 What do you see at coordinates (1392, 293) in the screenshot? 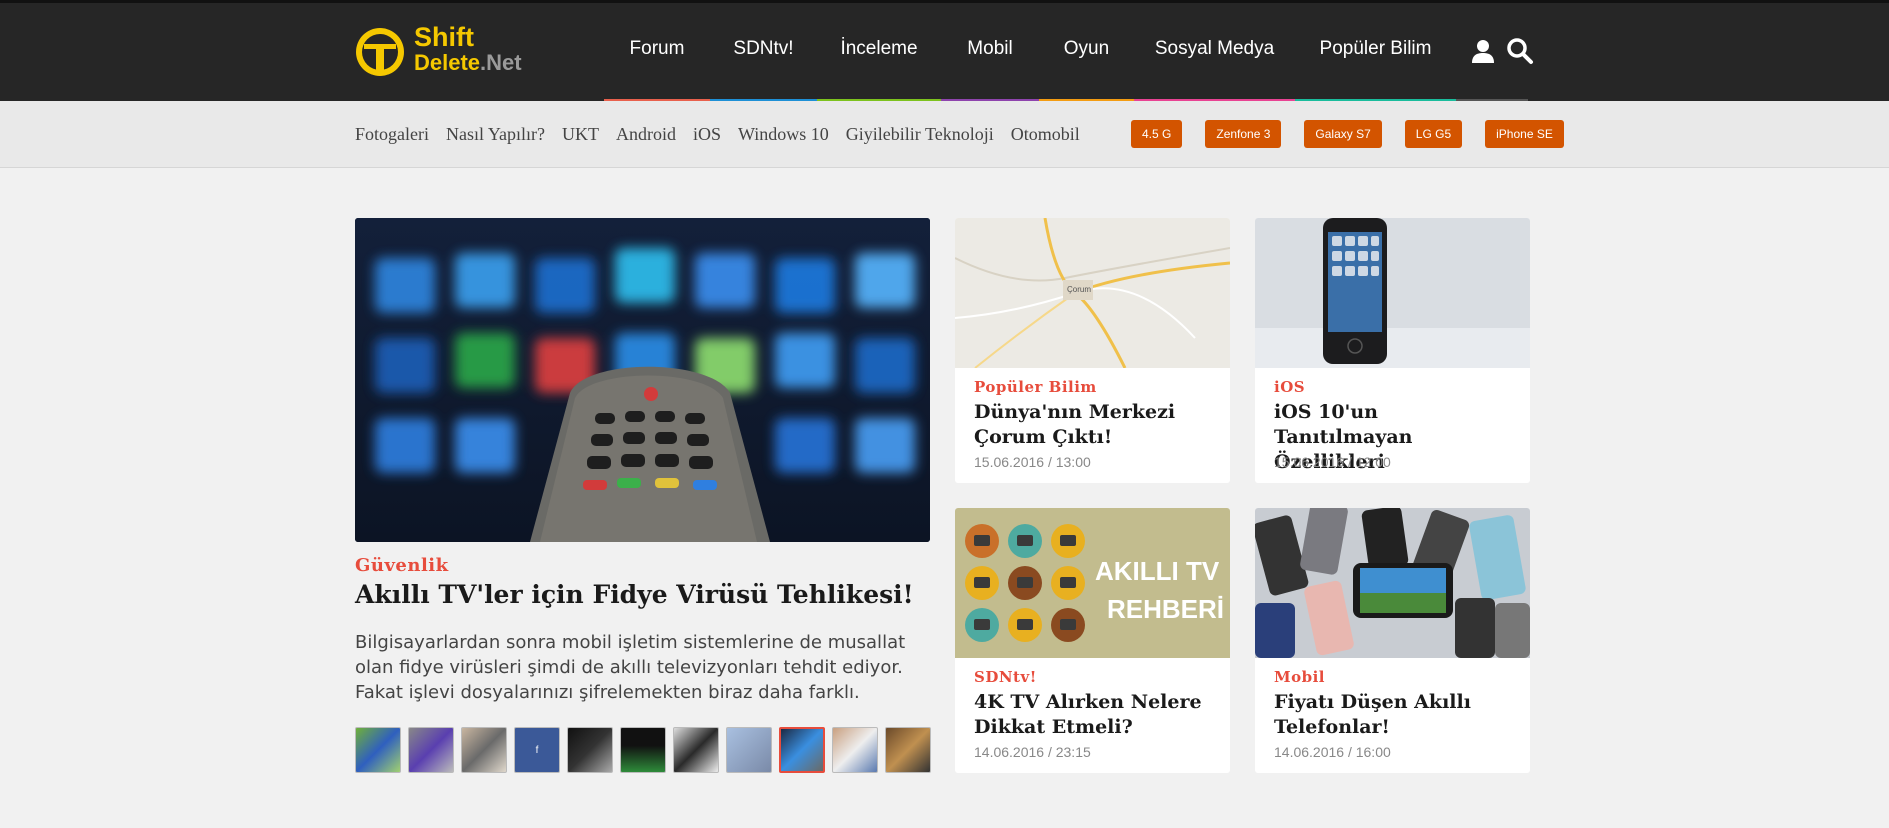
I see `iphone-image` at bounding box center [1392, 293].